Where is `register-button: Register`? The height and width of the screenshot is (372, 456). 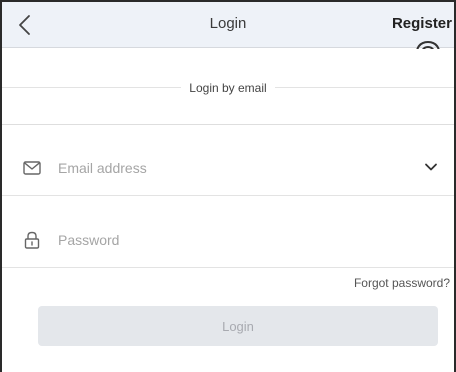 register-button: Register is located at coordinates (422, 23).